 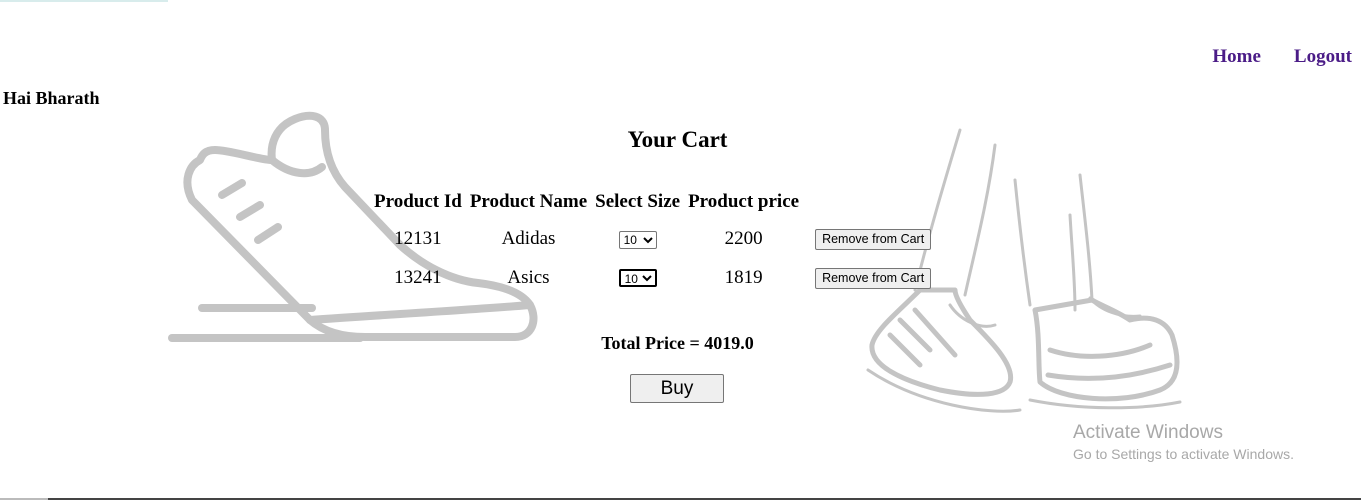 What do you see at coordinates (528, 238) in the screenshot?
I see `product-name-cell: Adidas` at bounding box center [528, 238].